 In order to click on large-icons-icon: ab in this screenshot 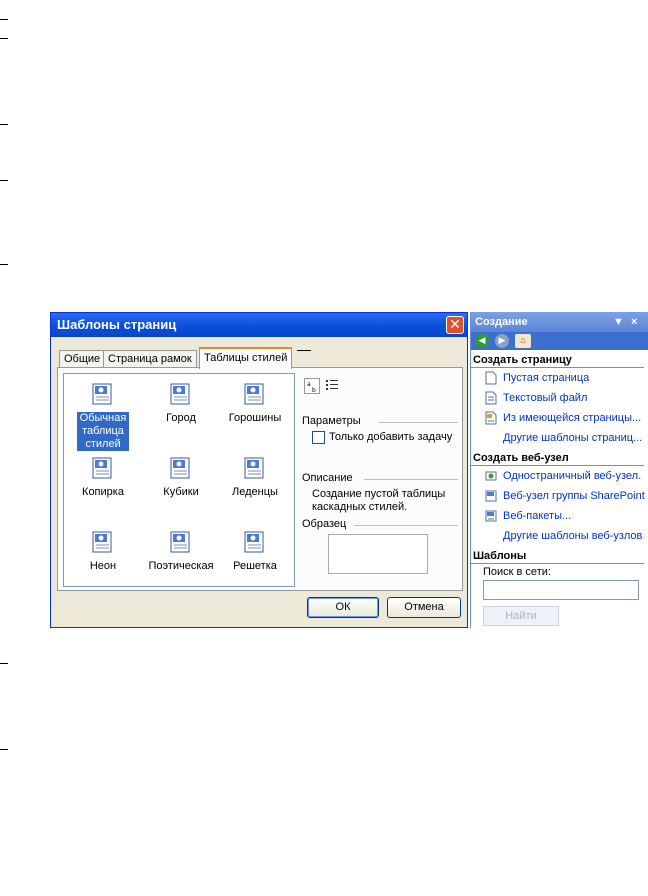, I will do `click(311, 387)`.